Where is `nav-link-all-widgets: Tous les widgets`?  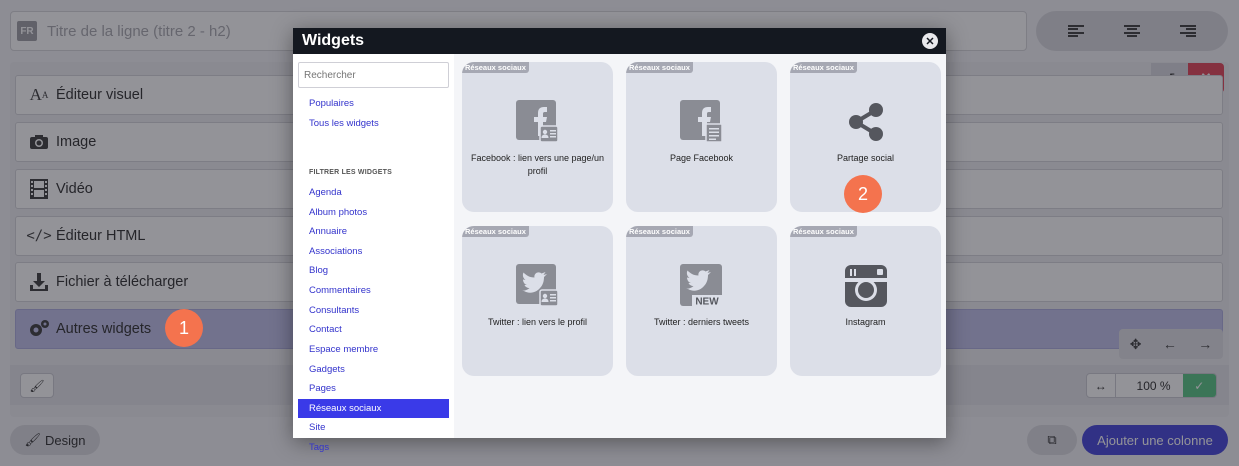 nav-link-all-widgets: Tous les widgets is located at coordinates (344, 123).